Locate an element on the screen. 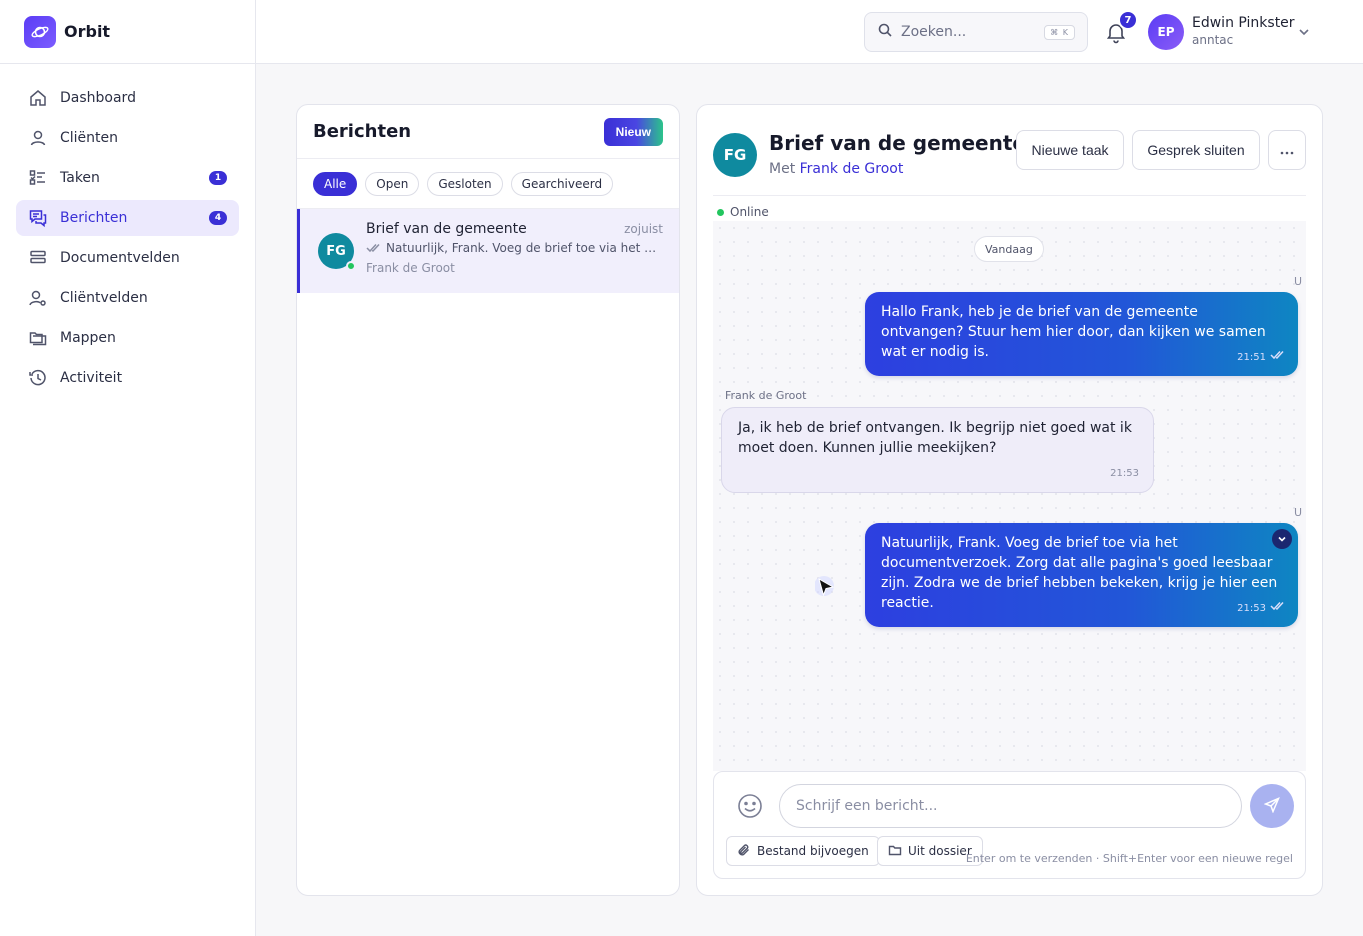 This screenshot has width=1363, height=936. chat-title: Brief van de gemeente is located at coordinates (897, 143).